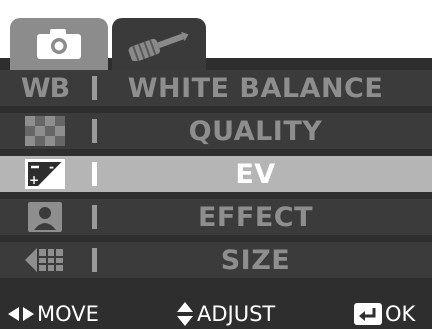 The image size is (432, 329). I want to click on tab-camera, so click(59, 44).